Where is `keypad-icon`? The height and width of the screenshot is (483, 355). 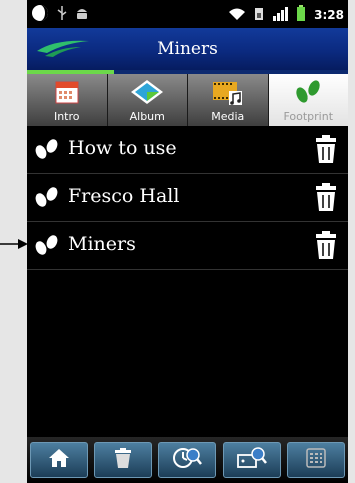
keypad-icon is located at coordinates (316, 460).